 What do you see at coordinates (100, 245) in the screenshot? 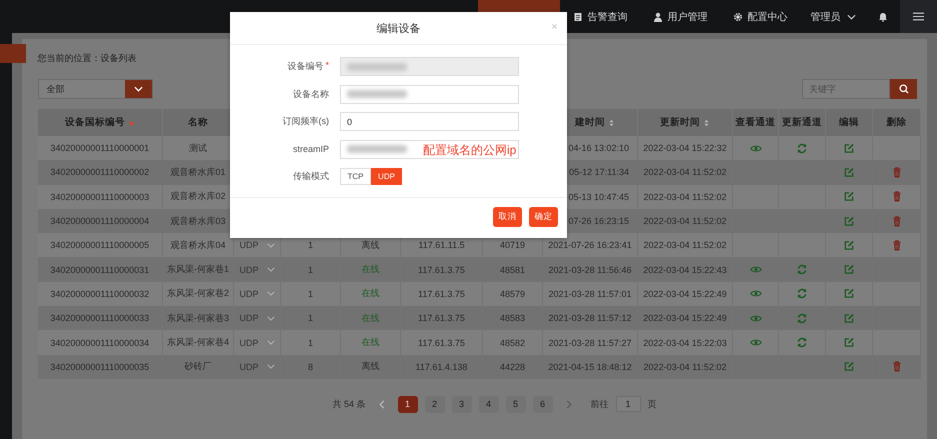
I see `table-cell: 34020000001110000005` at bounding box center [100, 245].